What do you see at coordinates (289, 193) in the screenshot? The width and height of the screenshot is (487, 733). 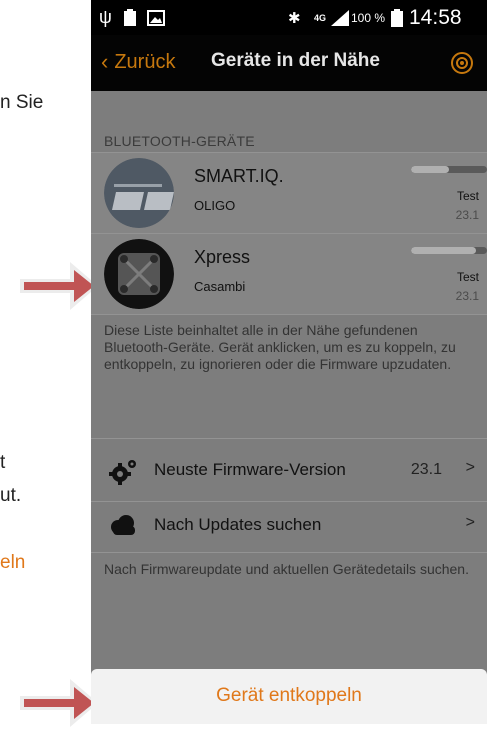 I see `device-row: SMART.IQ. OLIGO Test 23.1` at bounding box center [289, 193].